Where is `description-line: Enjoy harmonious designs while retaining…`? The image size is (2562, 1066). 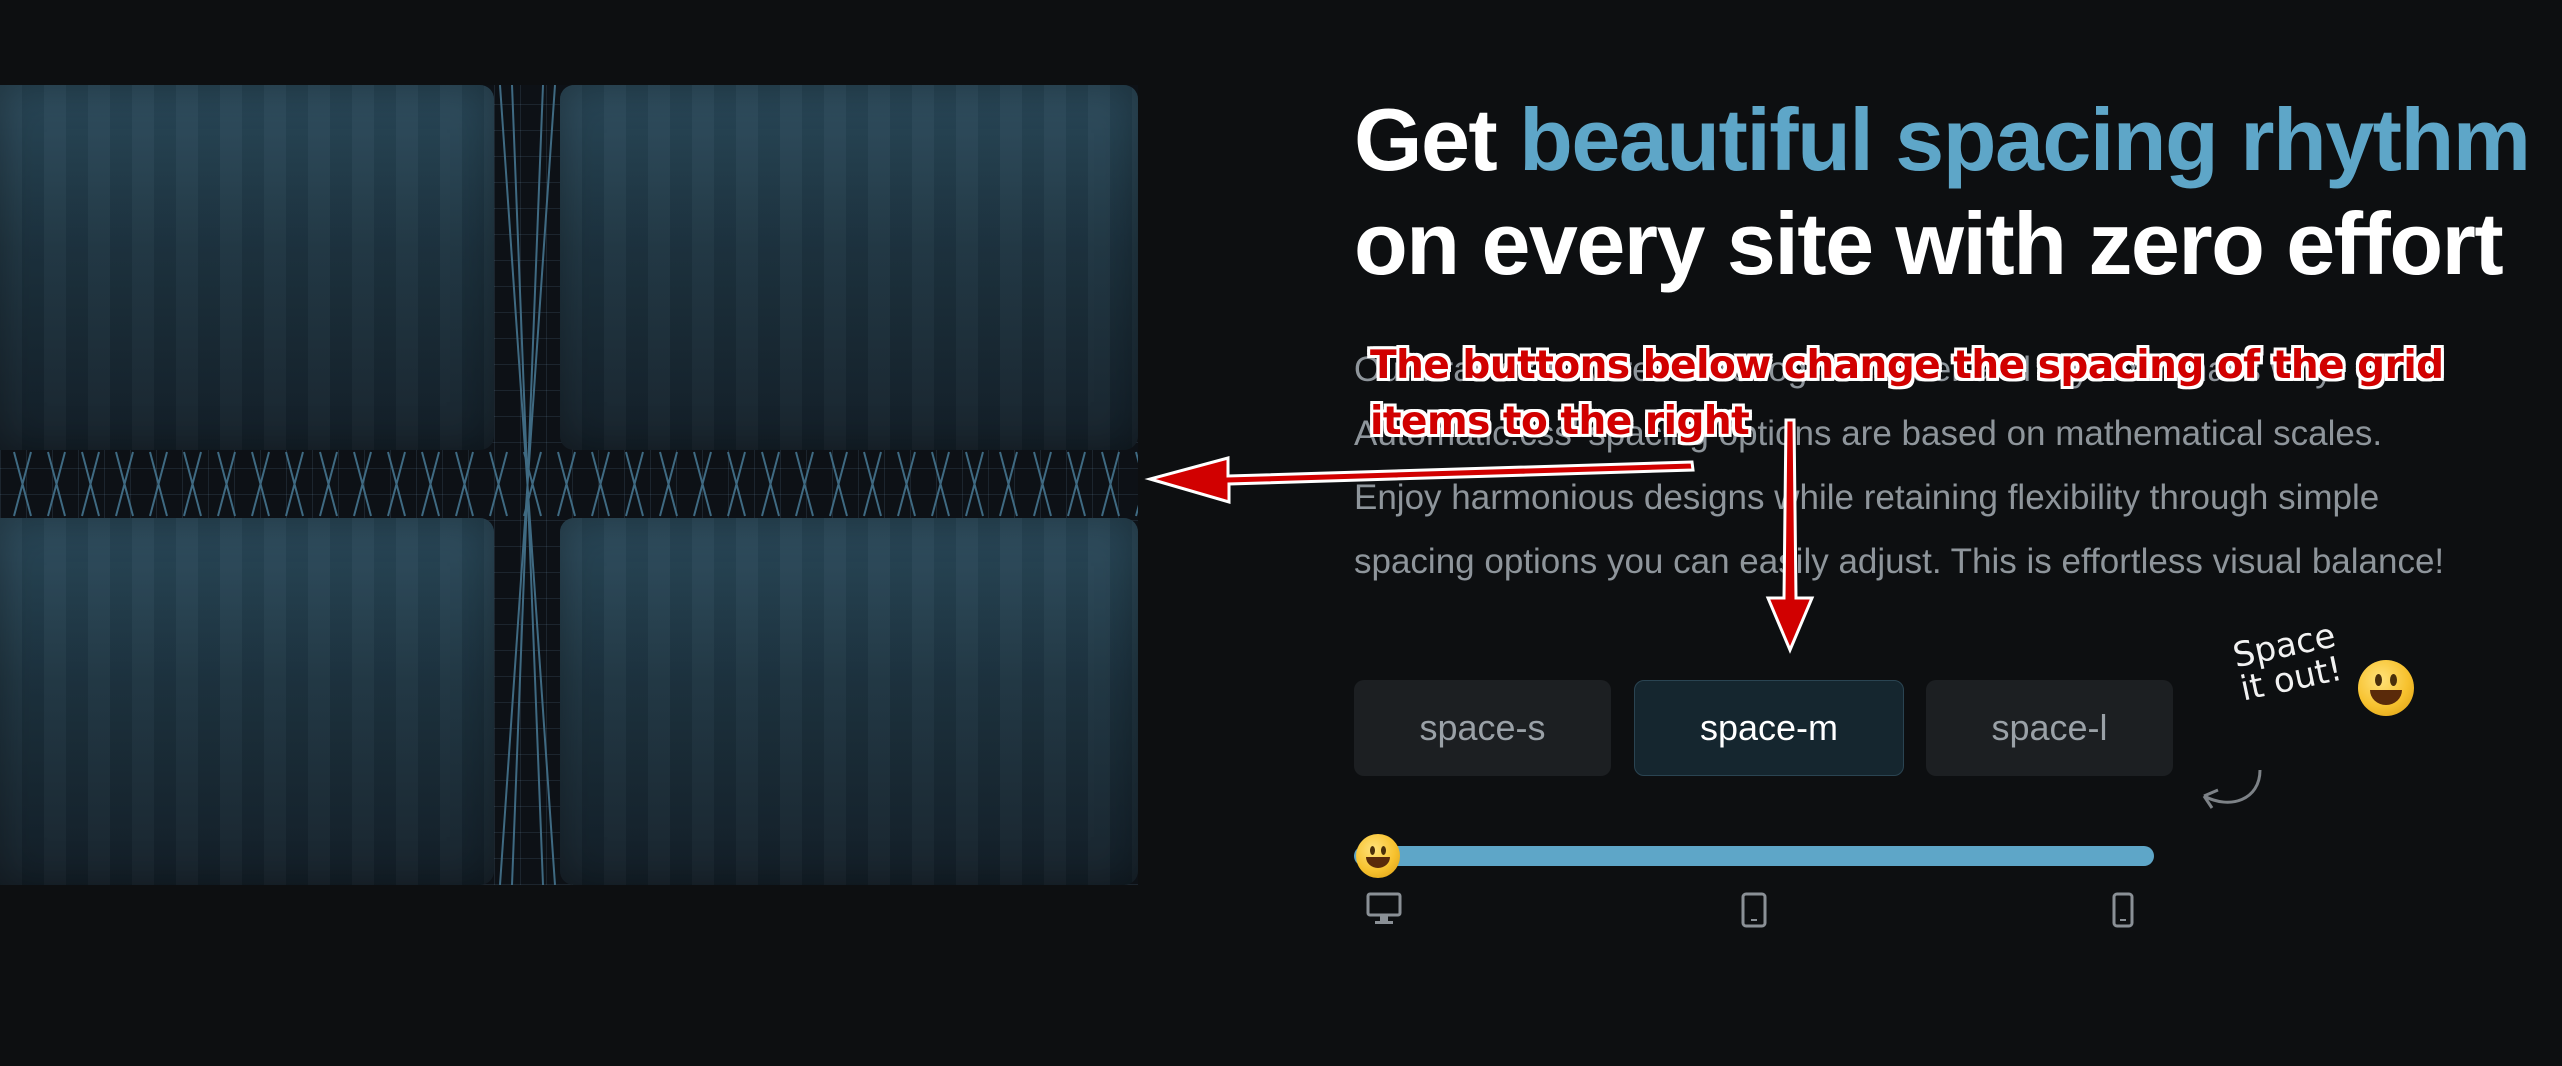 description-line: Enjoy harmonious designs while retaining… is located at coordinates (1867, 497).